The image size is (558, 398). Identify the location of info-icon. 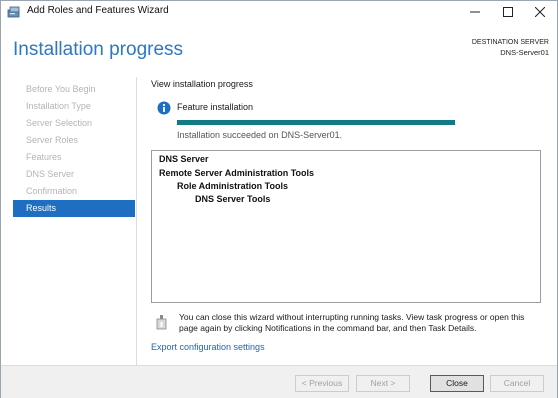
(164, 108).